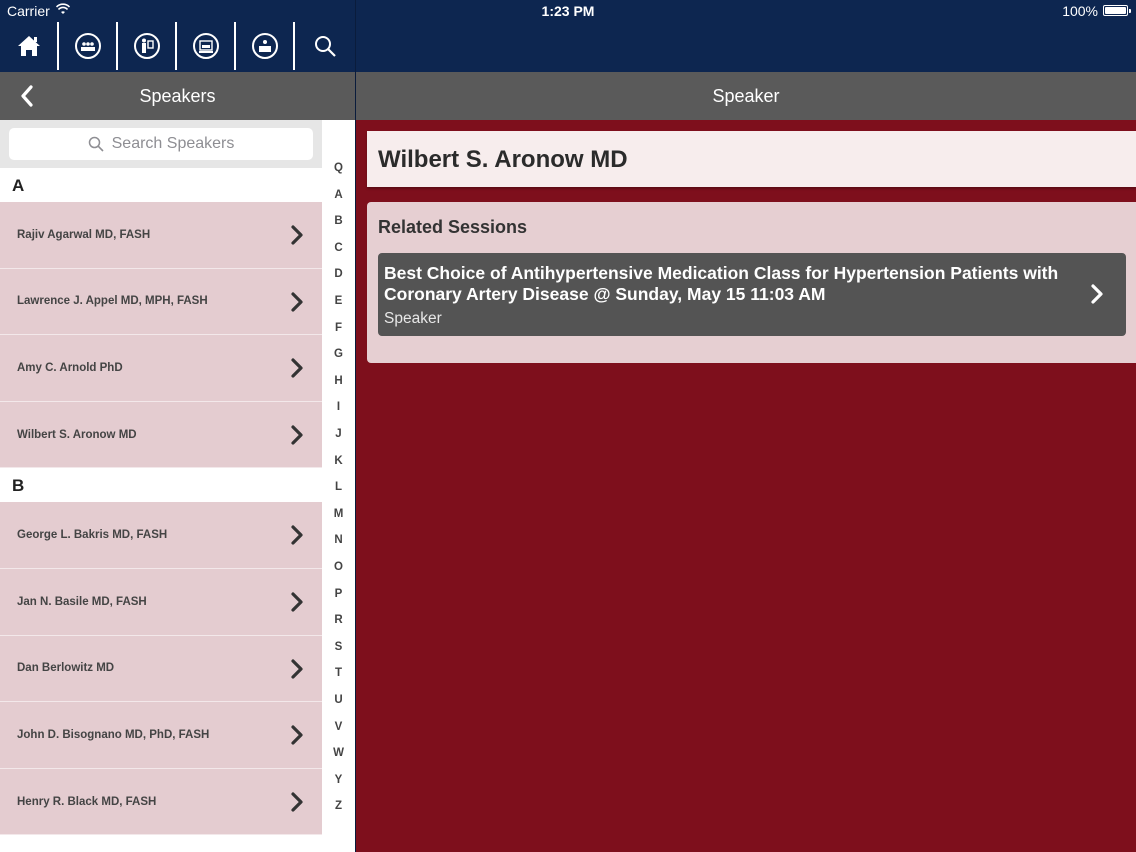  What do you see at coordinates (84, 234) in the screenshot?
I see `speaker-row-name: Rajiv Agarwal MD, FASH` at bounding box center [84, 234].